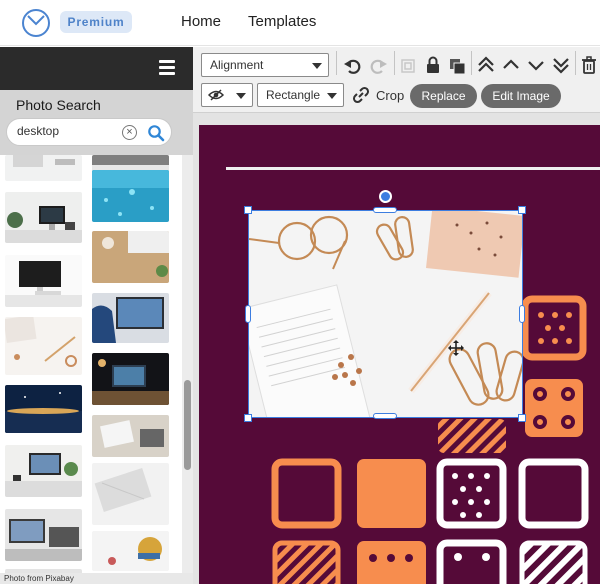 The width and height of the screenshot is (600, 584). I want to click on resize-handle-bottom-left, so click(248, 418).